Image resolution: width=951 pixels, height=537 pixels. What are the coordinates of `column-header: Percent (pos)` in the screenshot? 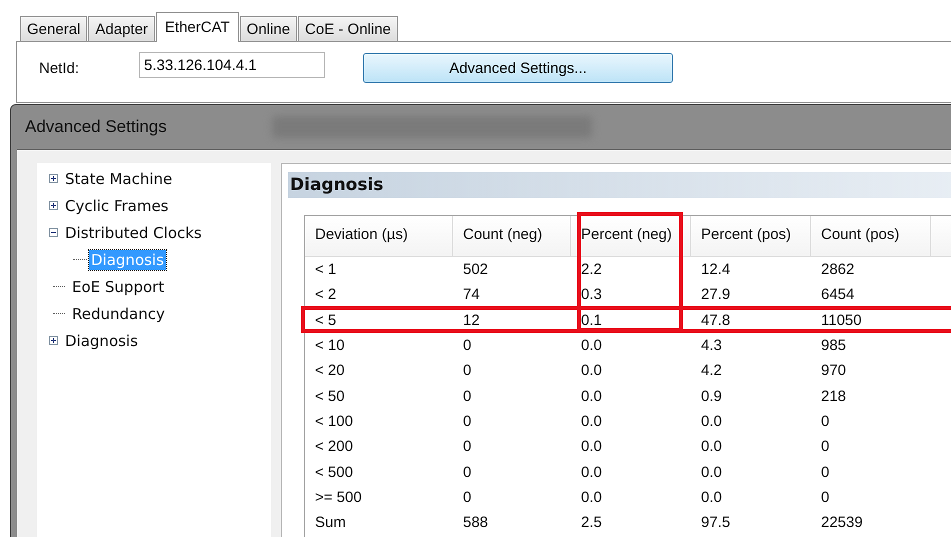 It's located at (751, 236).